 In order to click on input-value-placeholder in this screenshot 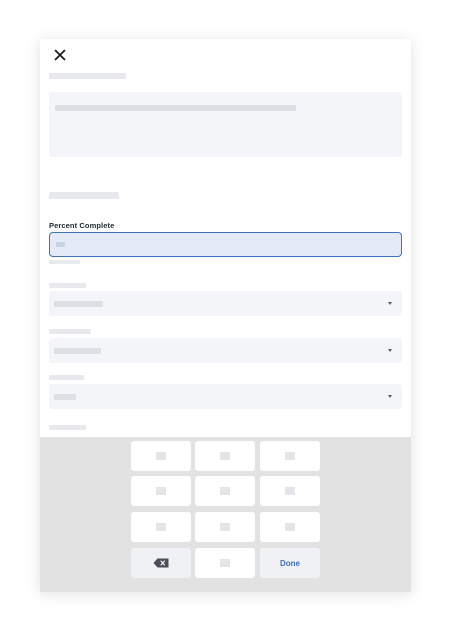, I will do `click(60, 244)`.